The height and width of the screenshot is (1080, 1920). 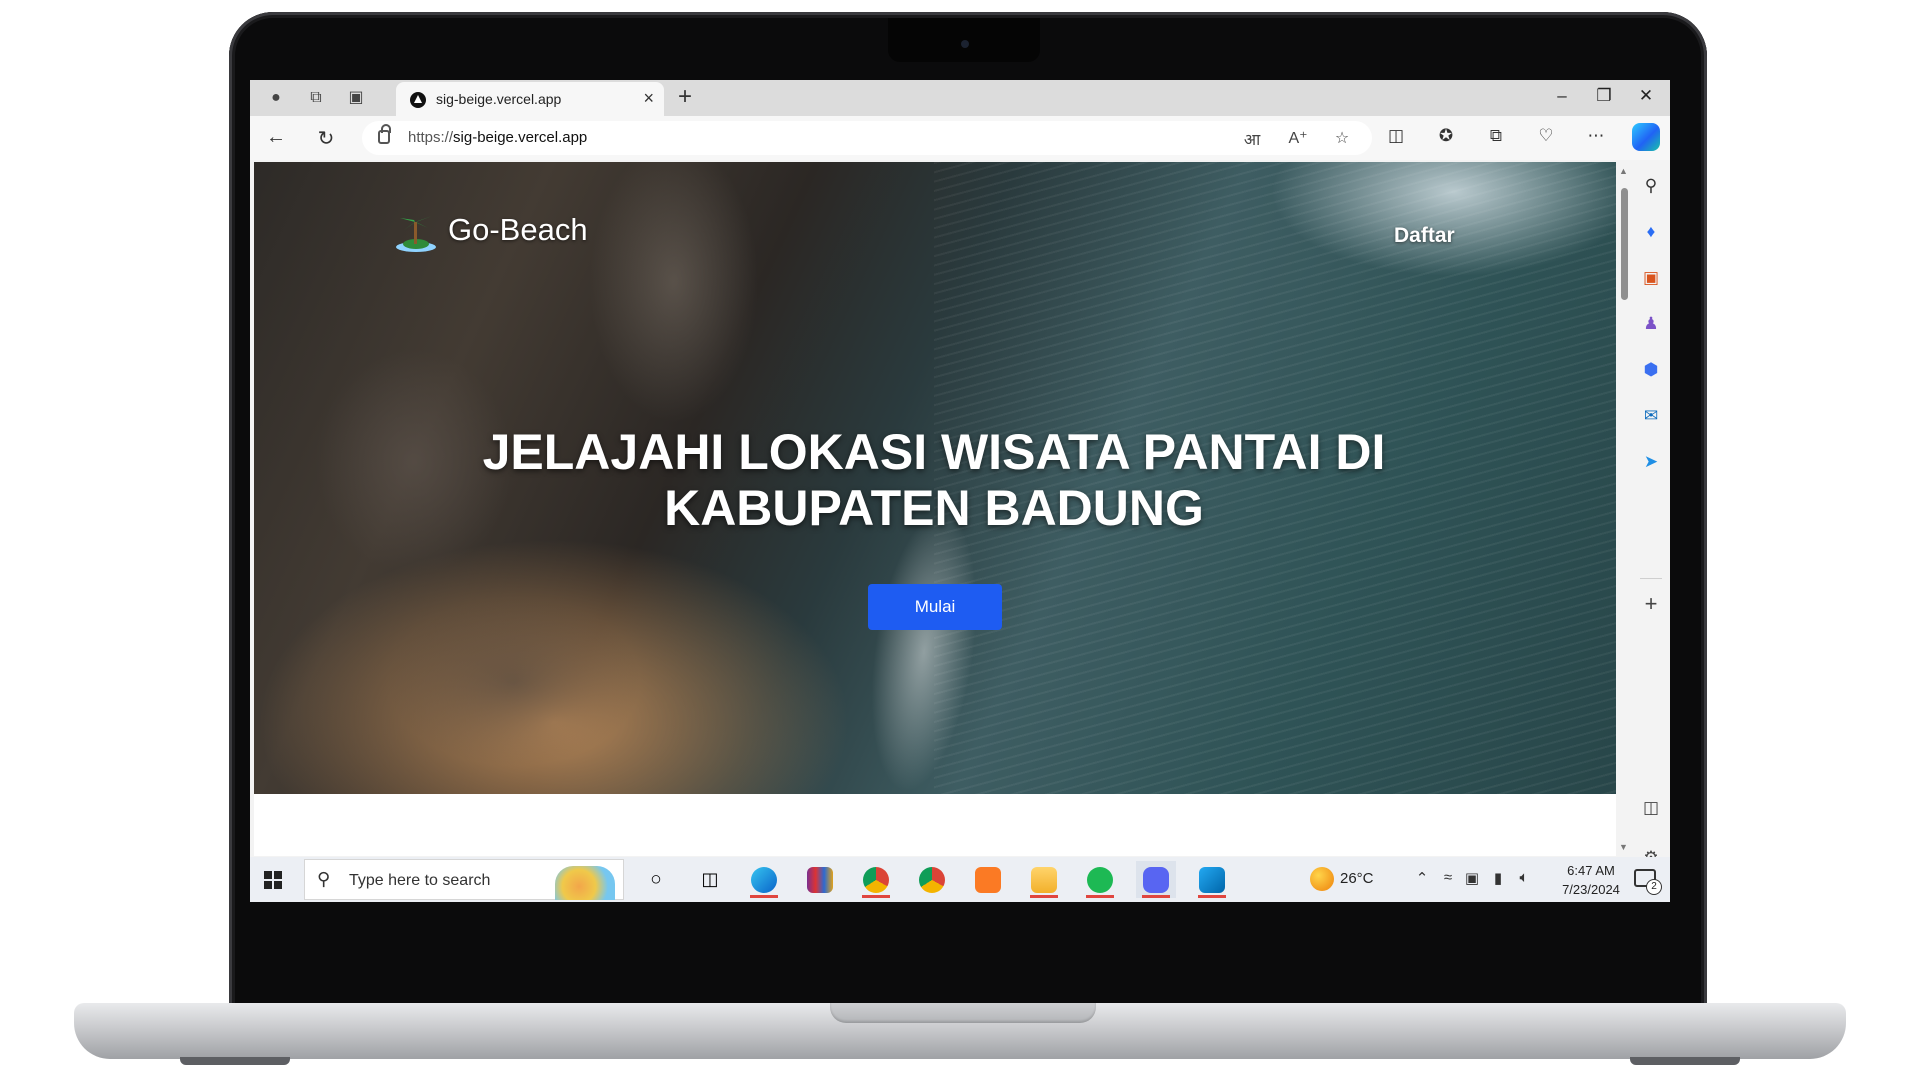 I want to click on taskbar-chrome-profile, so click(x=876, y=879).